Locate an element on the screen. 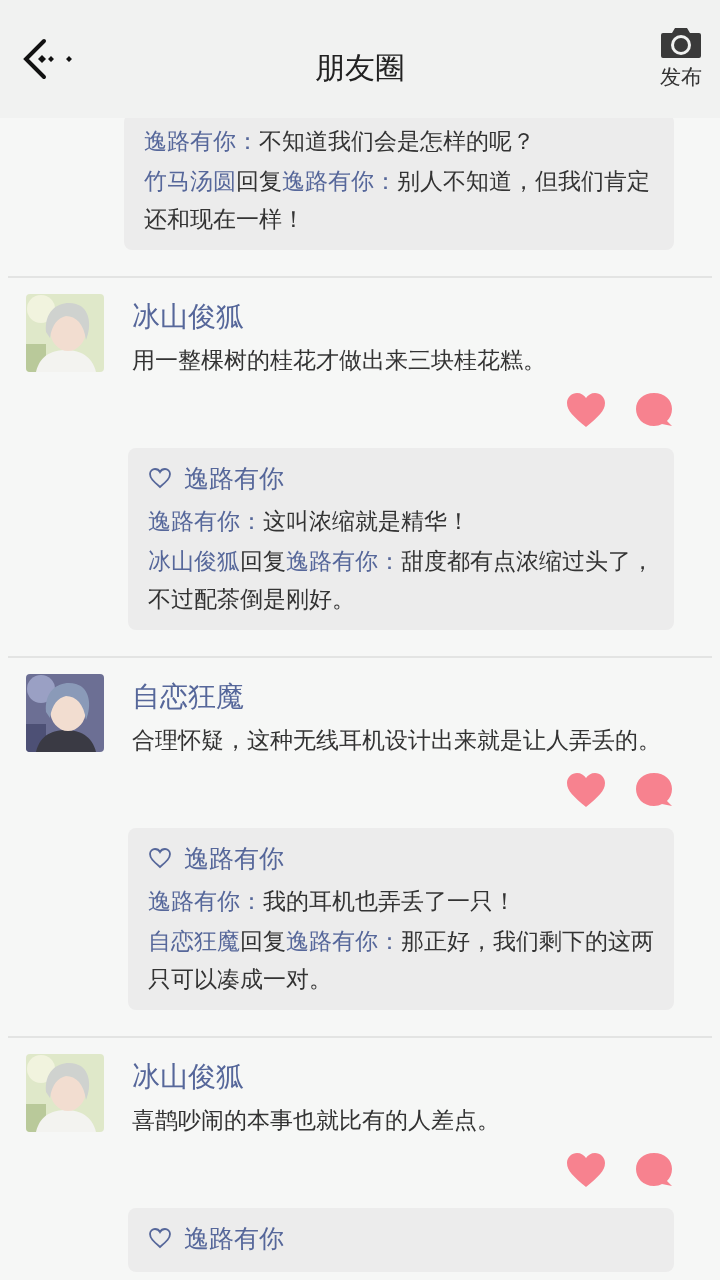 The width and height of the screenshot is (720, 1280). post-text: 喜鹊吵闹的本事也就比有的人差点。 is located at coordinates (316, 1120).